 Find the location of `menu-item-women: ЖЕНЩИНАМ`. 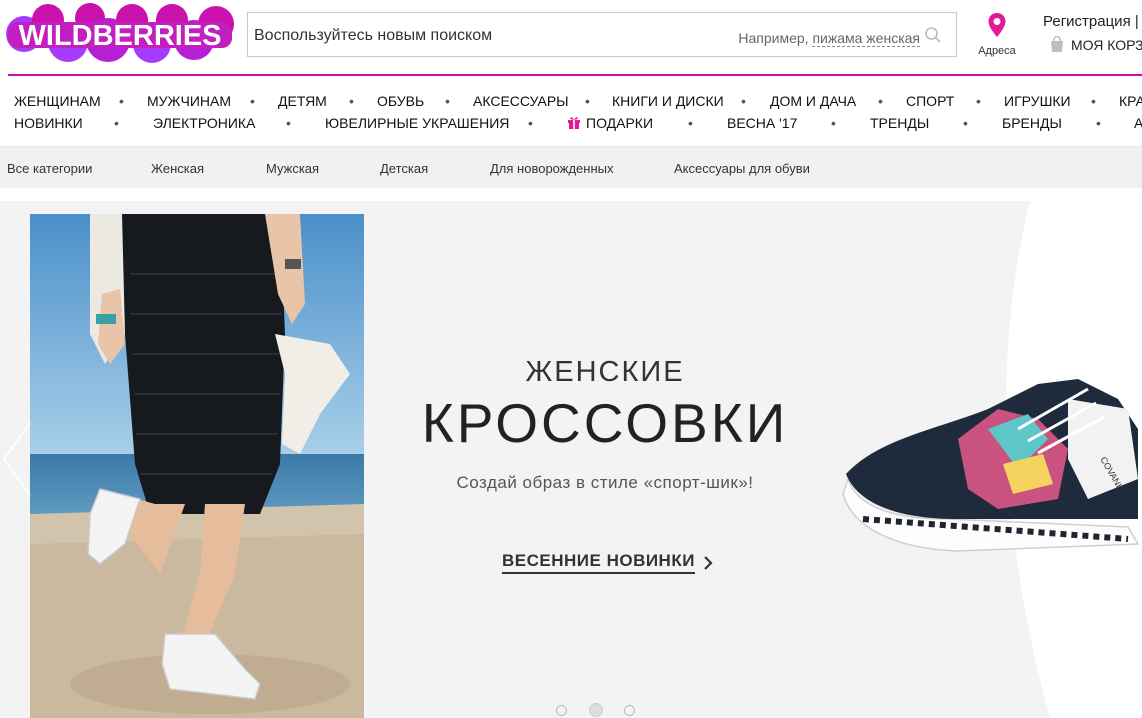

menu-item-women: ЖЕНЩИНАМ is located at coordinates (57, 101).